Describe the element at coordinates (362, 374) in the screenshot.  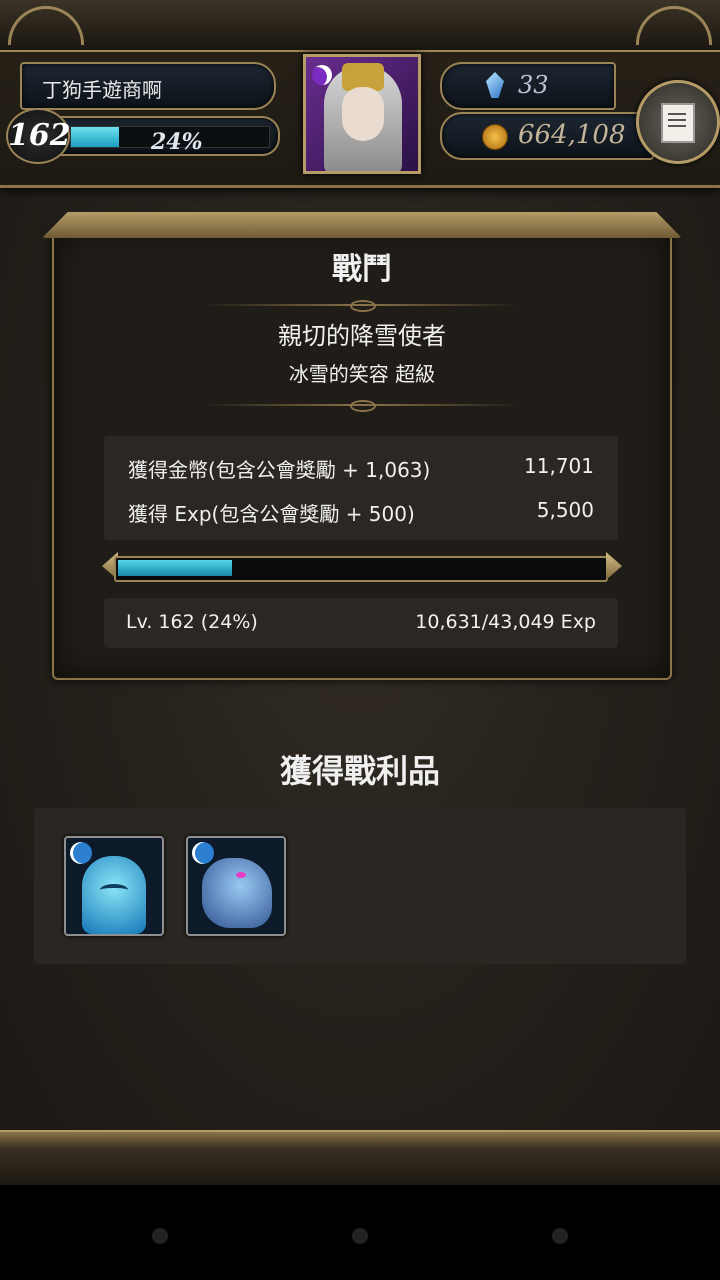
I see `stage-subtitle: 冰雪的笑容 超級` at that location.